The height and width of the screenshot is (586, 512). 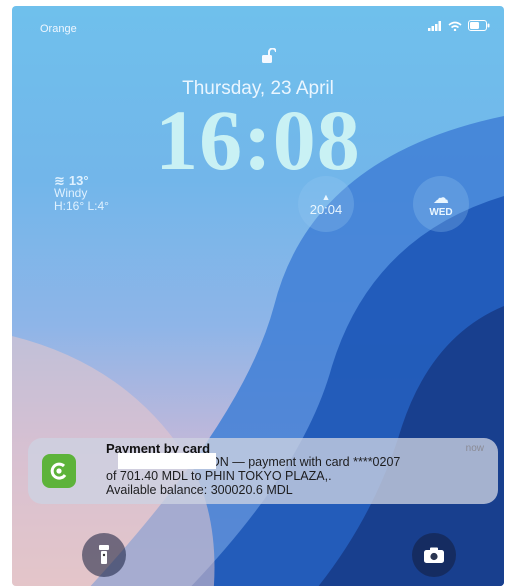 I want to click on battery-icon, so click(x=479, y=25).